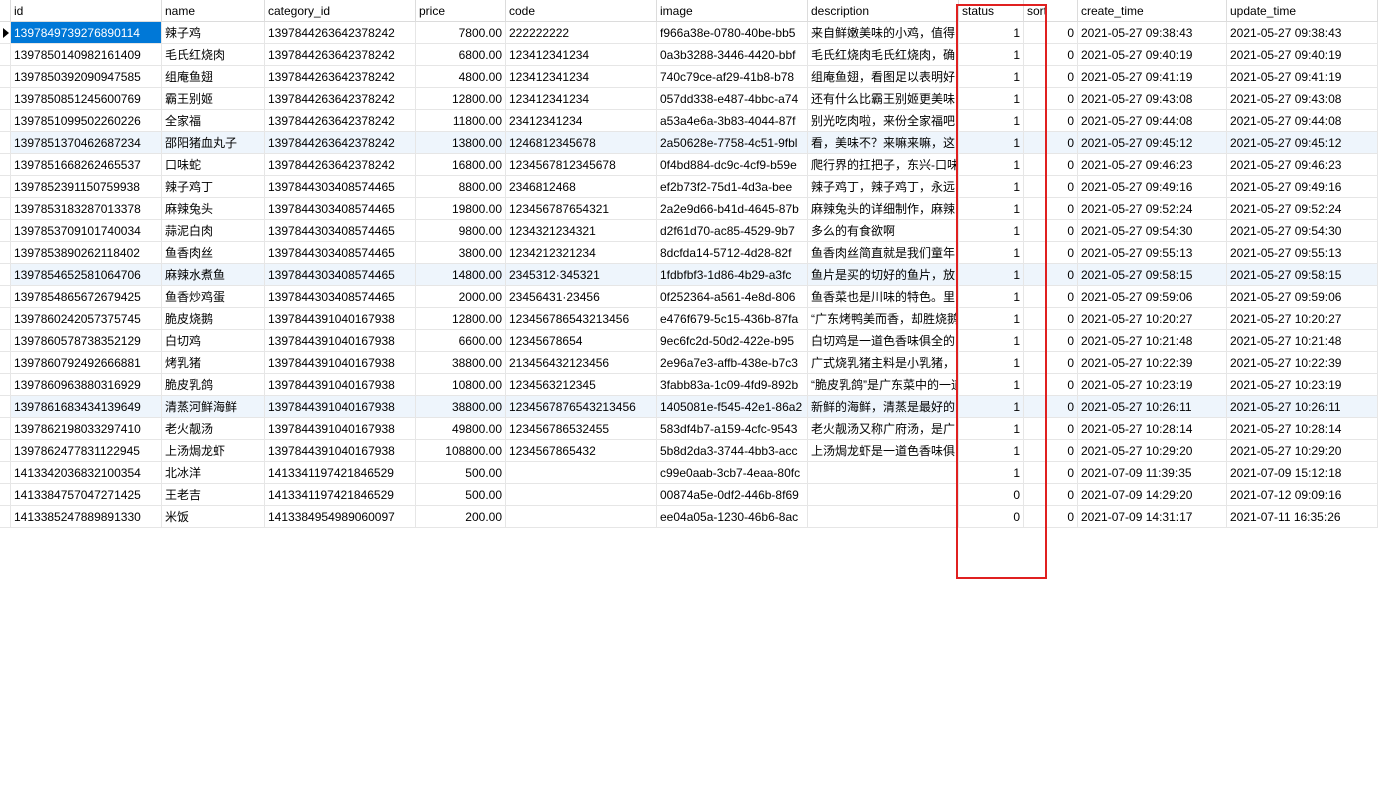 Image resolution: width=1378 pixels, height=808 pixels. I want to click on cell-update-time: 2021-05-27 10:26:11, so click(1302, 407).